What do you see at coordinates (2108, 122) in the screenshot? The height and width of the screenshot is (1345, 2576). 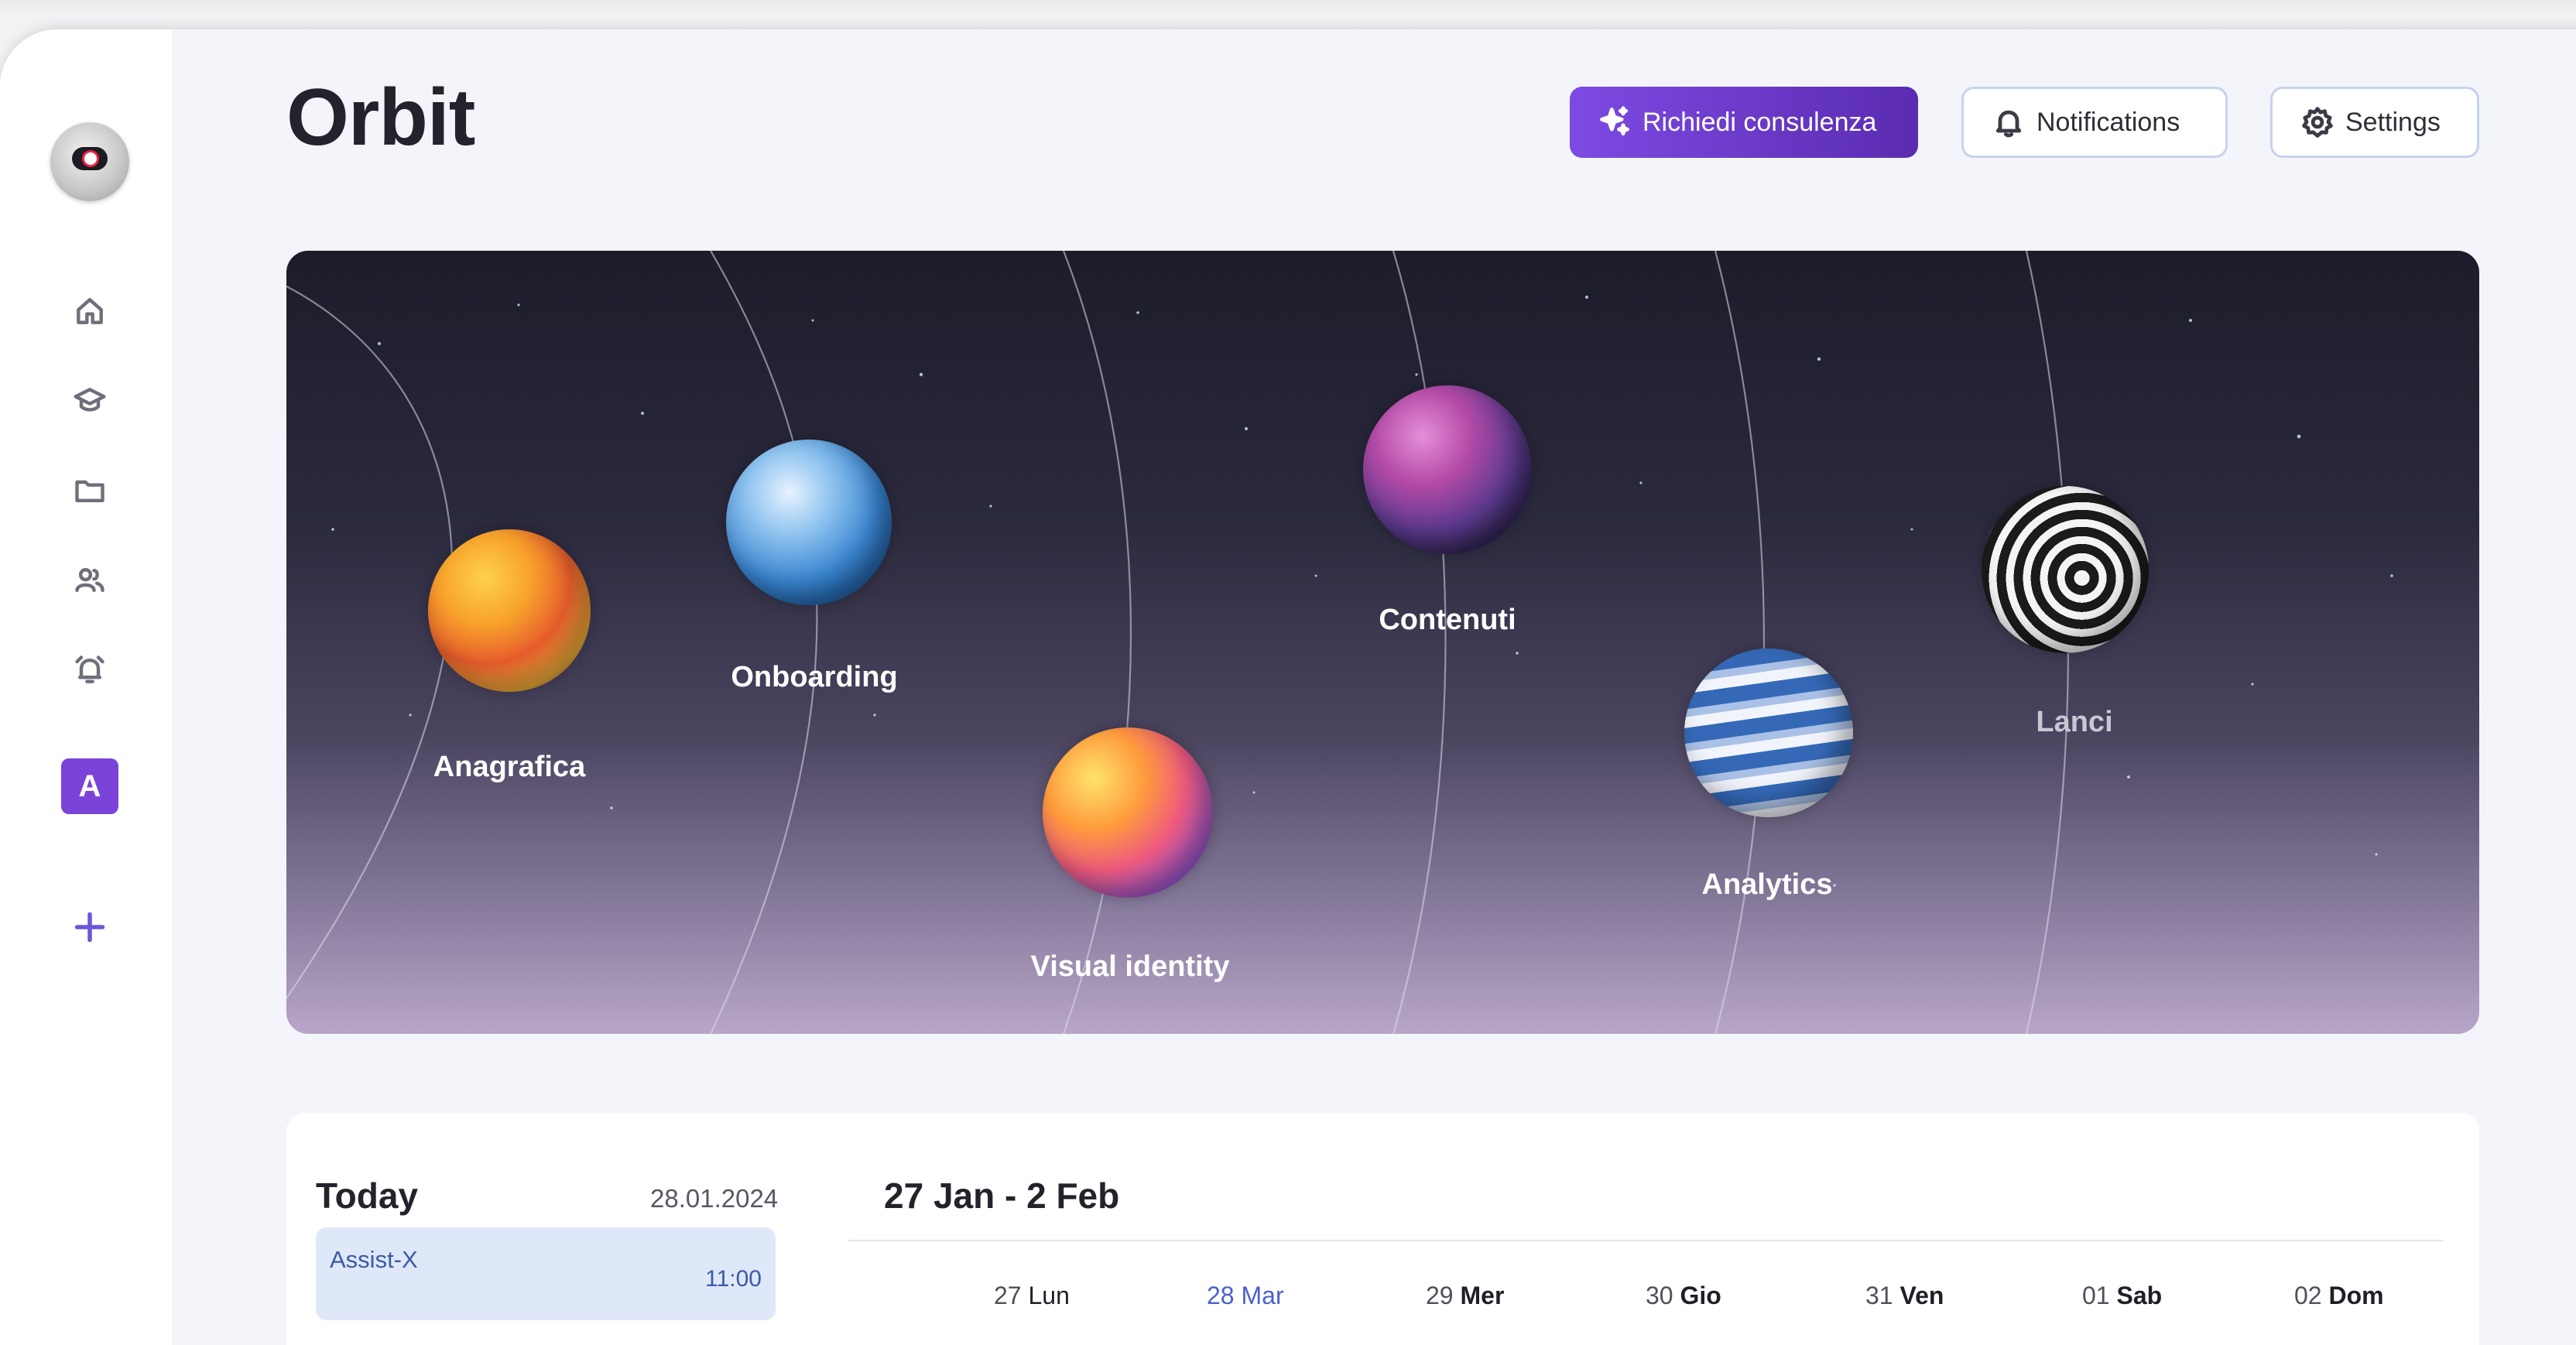 I see `notifications-label: Notifications` at bounding box center [2108, 122].